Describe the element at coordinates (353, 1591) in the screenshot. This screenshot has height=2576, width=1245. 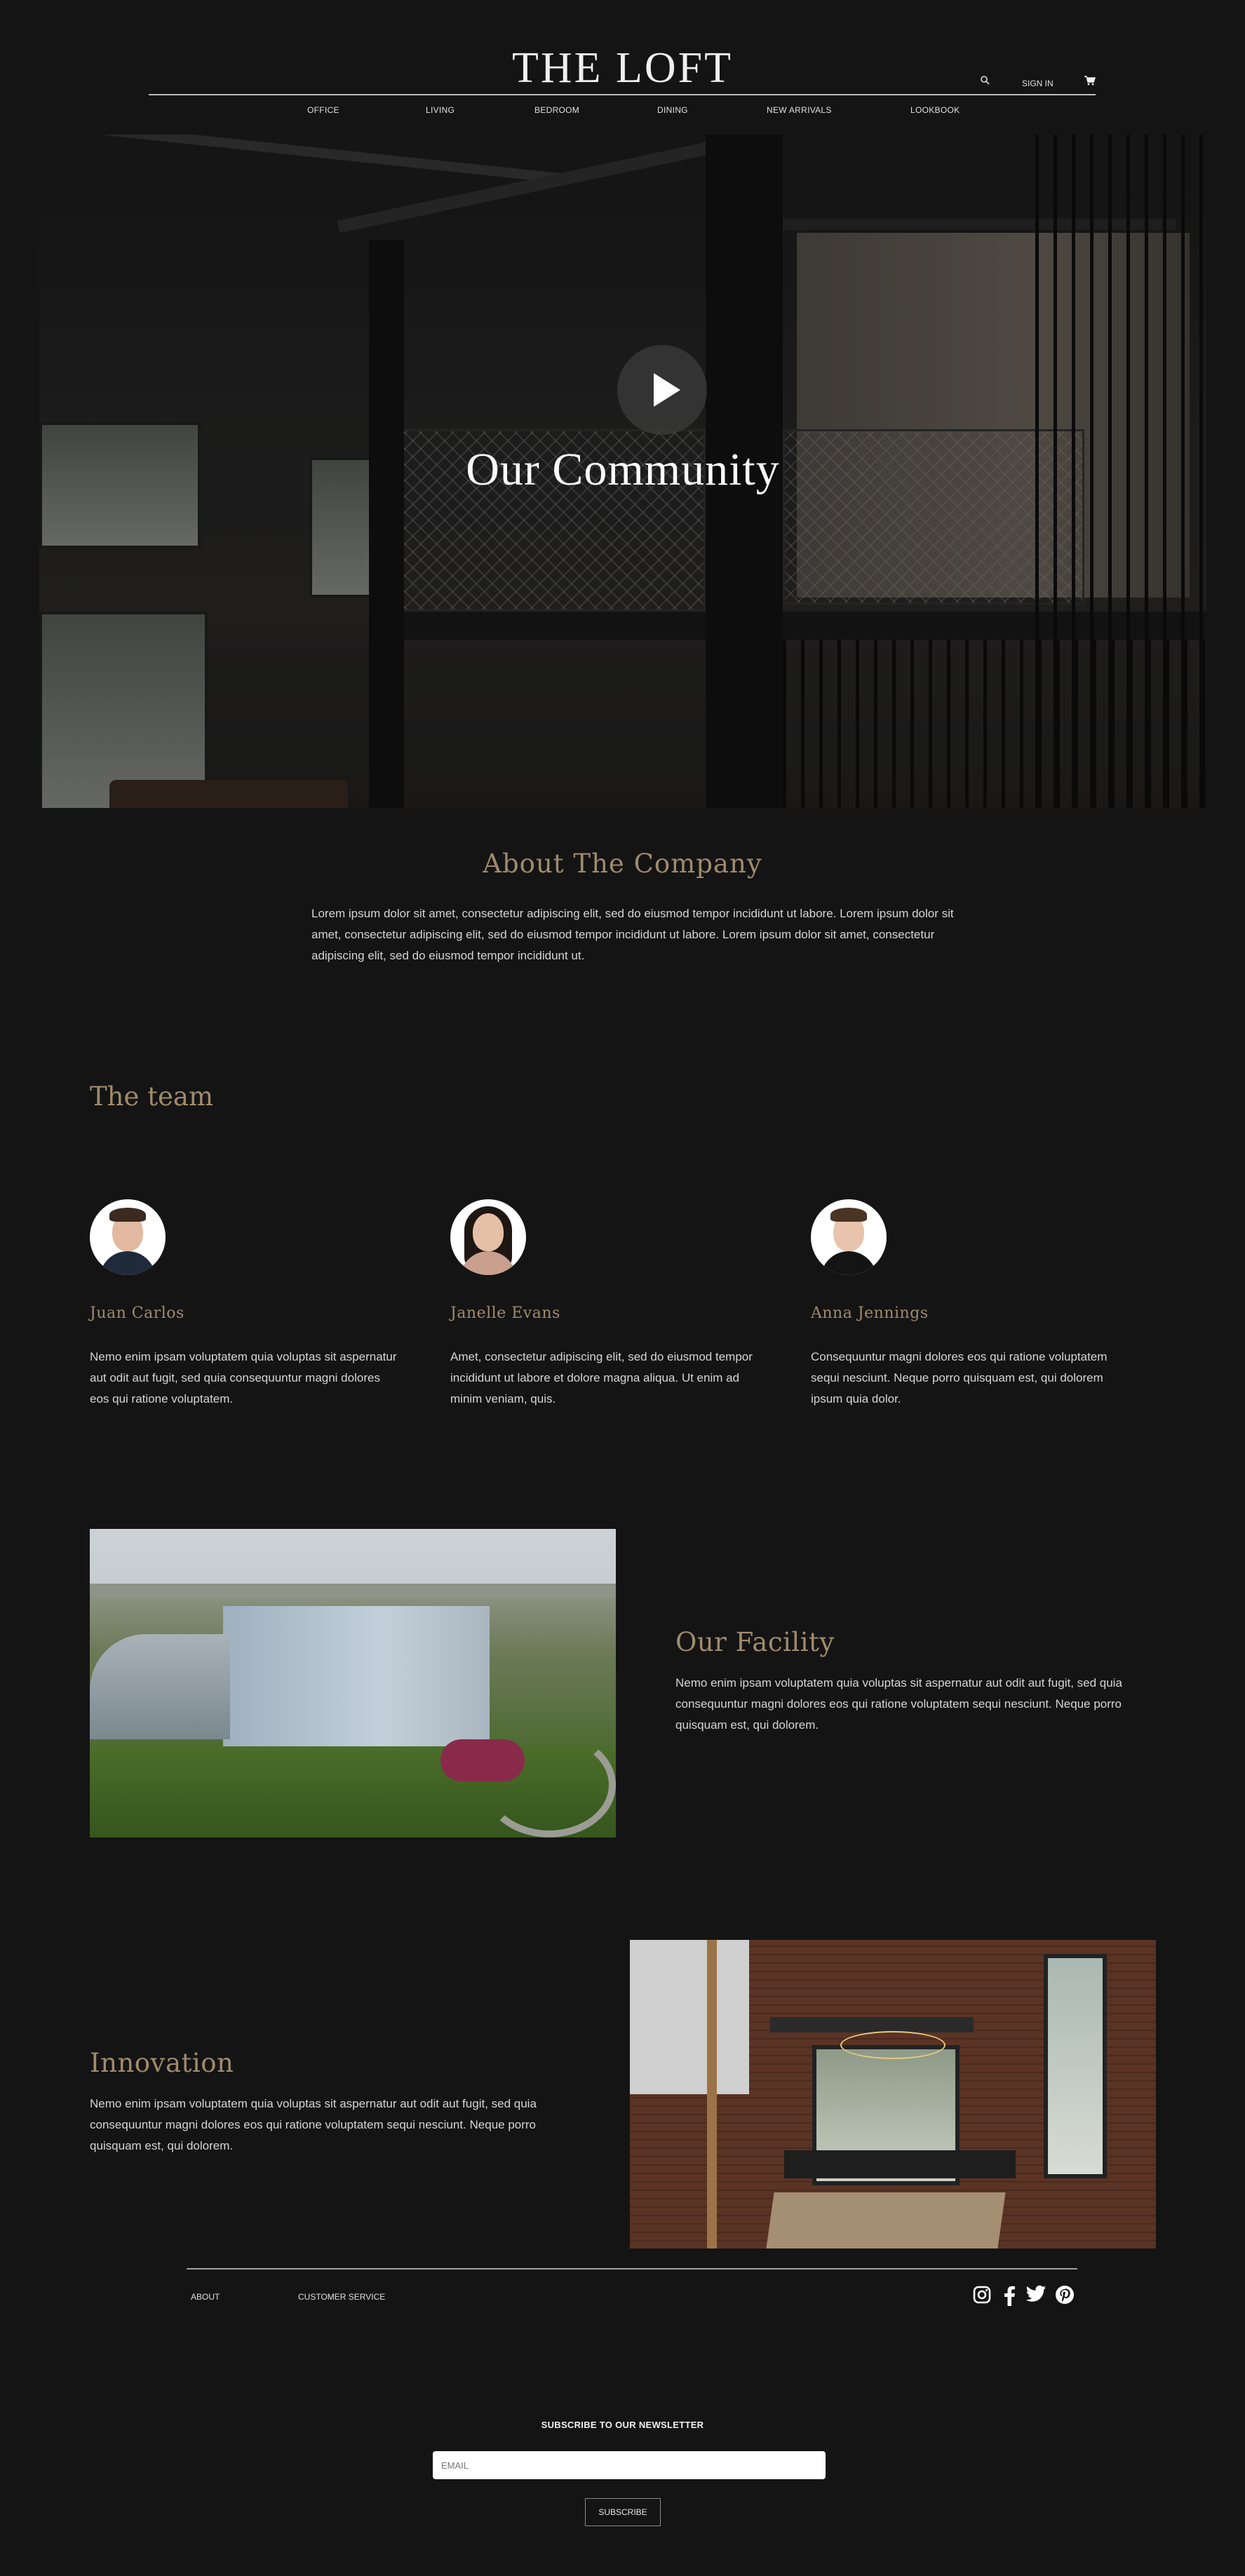
I see `facility-skyline` at that location.